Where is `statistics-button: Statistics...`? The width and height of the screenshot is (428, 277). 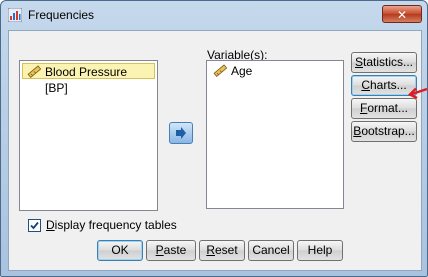 statistics-button: Statistics... is located at coordinates (384, 62).